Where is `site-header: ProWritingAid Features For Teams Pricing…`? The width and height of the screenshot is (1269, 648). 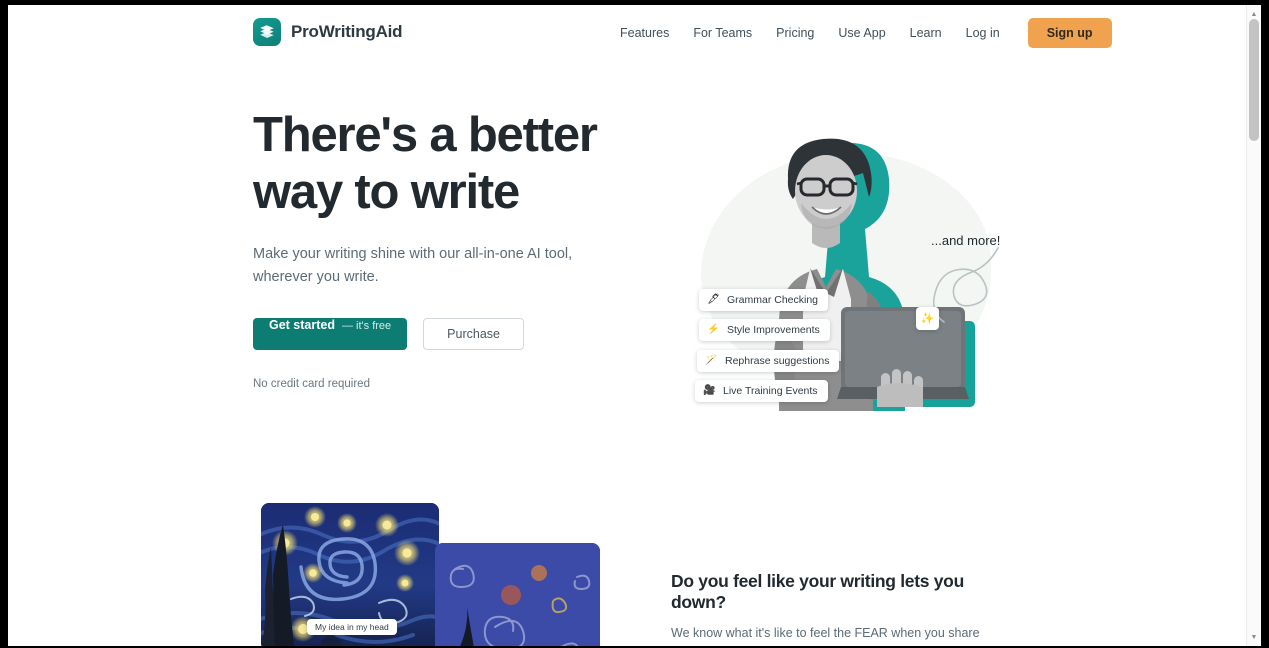
site-header: ProWritingAid Features For Teams Pricing… is located at coordinates (627, 33).